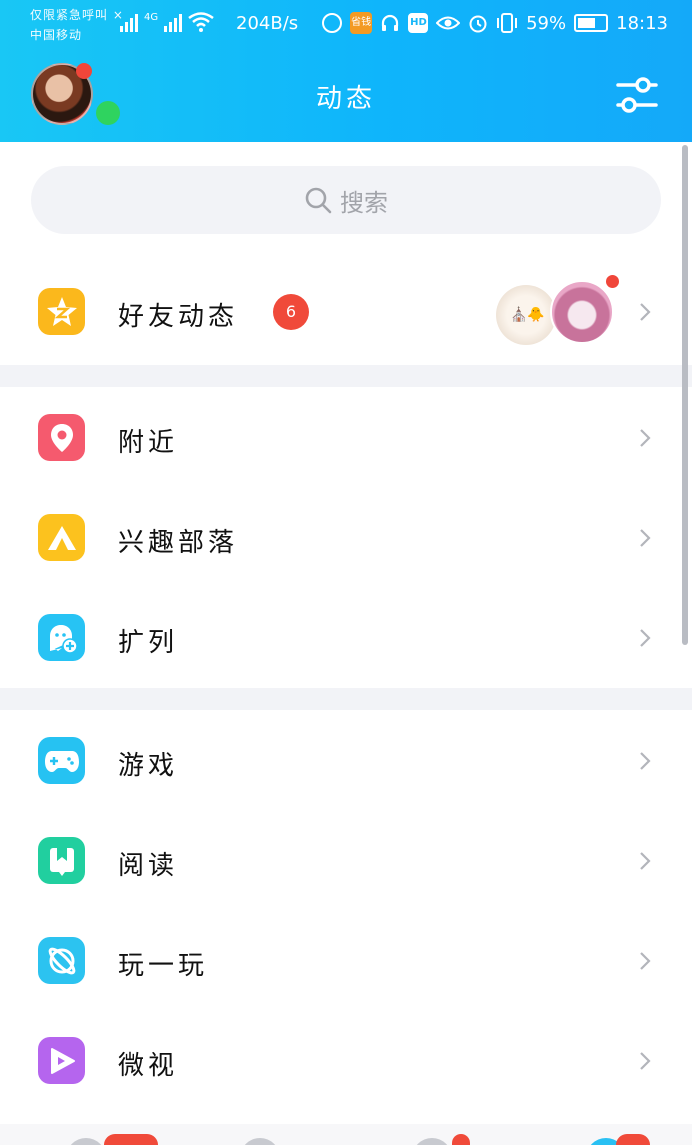 This screenshot has height=1145, width=692. Describe the element at coordinates (151, 17) in the screenshot. I see `network-type-label: 4G` at that location.